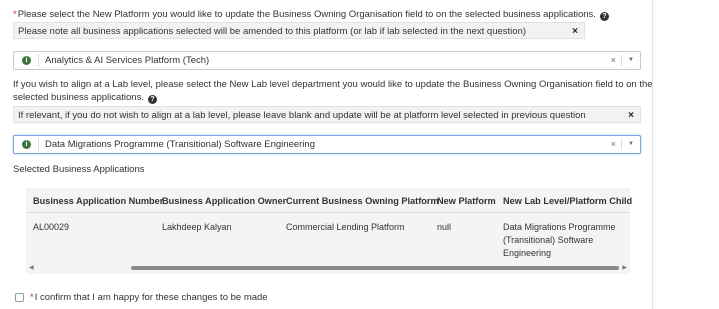 The height and width of the screenshot is (309, 719). I want to click on scrollbar-thumb, so click(375, 268).